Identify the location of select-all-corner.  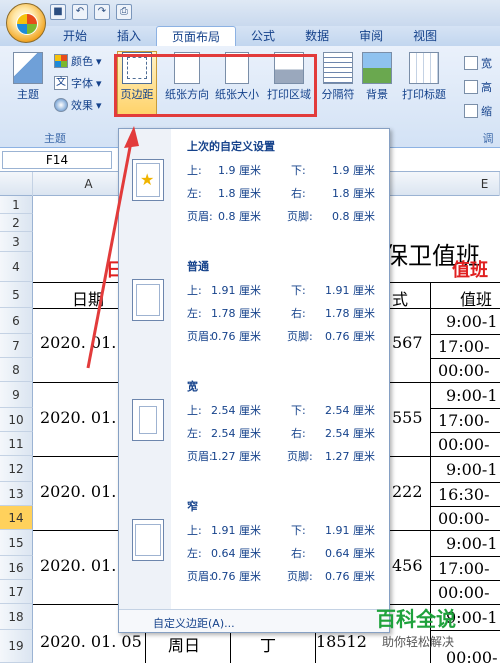
(16, 184).